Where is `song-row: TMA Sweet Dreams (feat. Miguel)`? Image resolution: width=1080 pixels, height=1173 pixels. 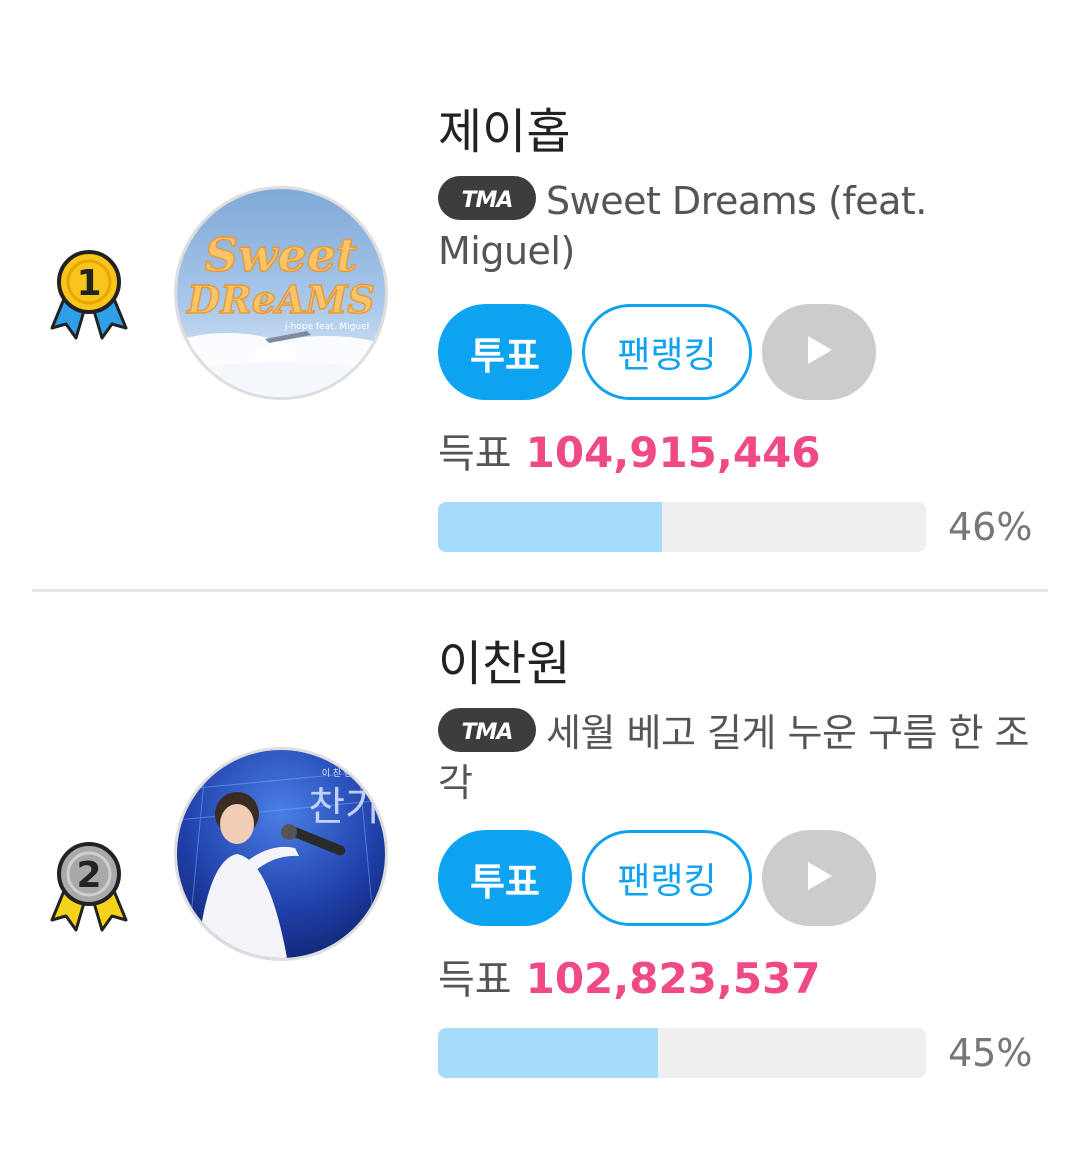 song-row: TMA Sweet Dreams (feat. Miguel) is located at coordinates (748, 225).